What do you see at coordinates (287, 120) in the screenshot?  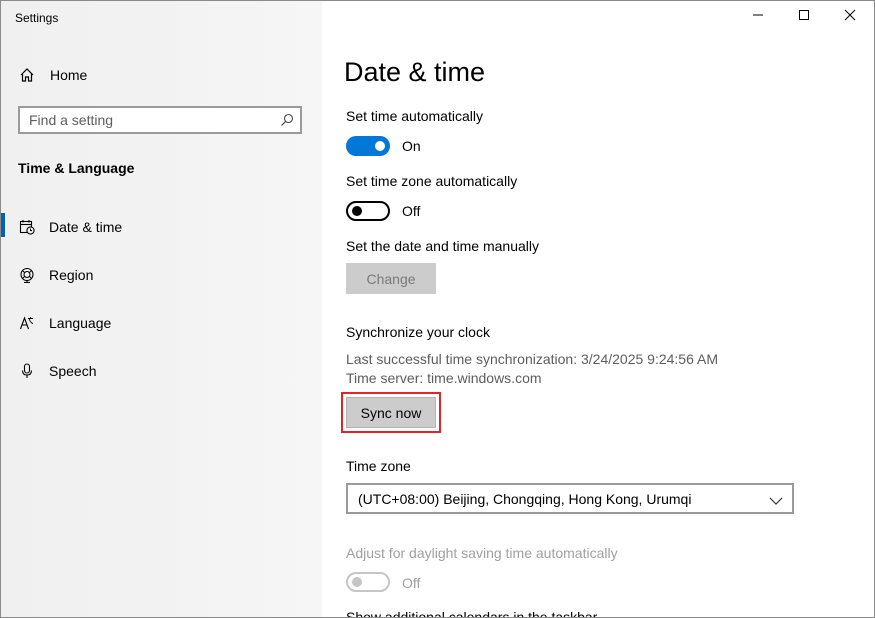 I see `search-icon` at bounding box center [287, 120].